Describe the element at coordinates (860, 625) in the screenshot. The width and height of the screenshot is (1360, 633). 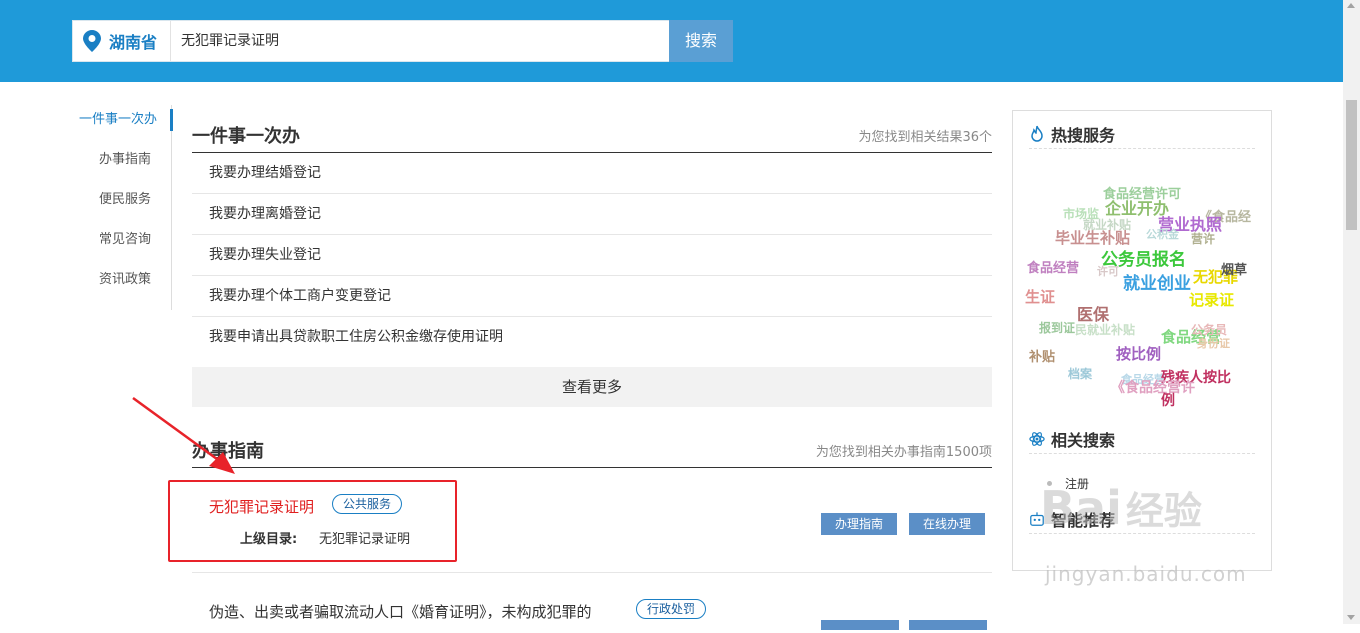
I see `guide-button` at that location.